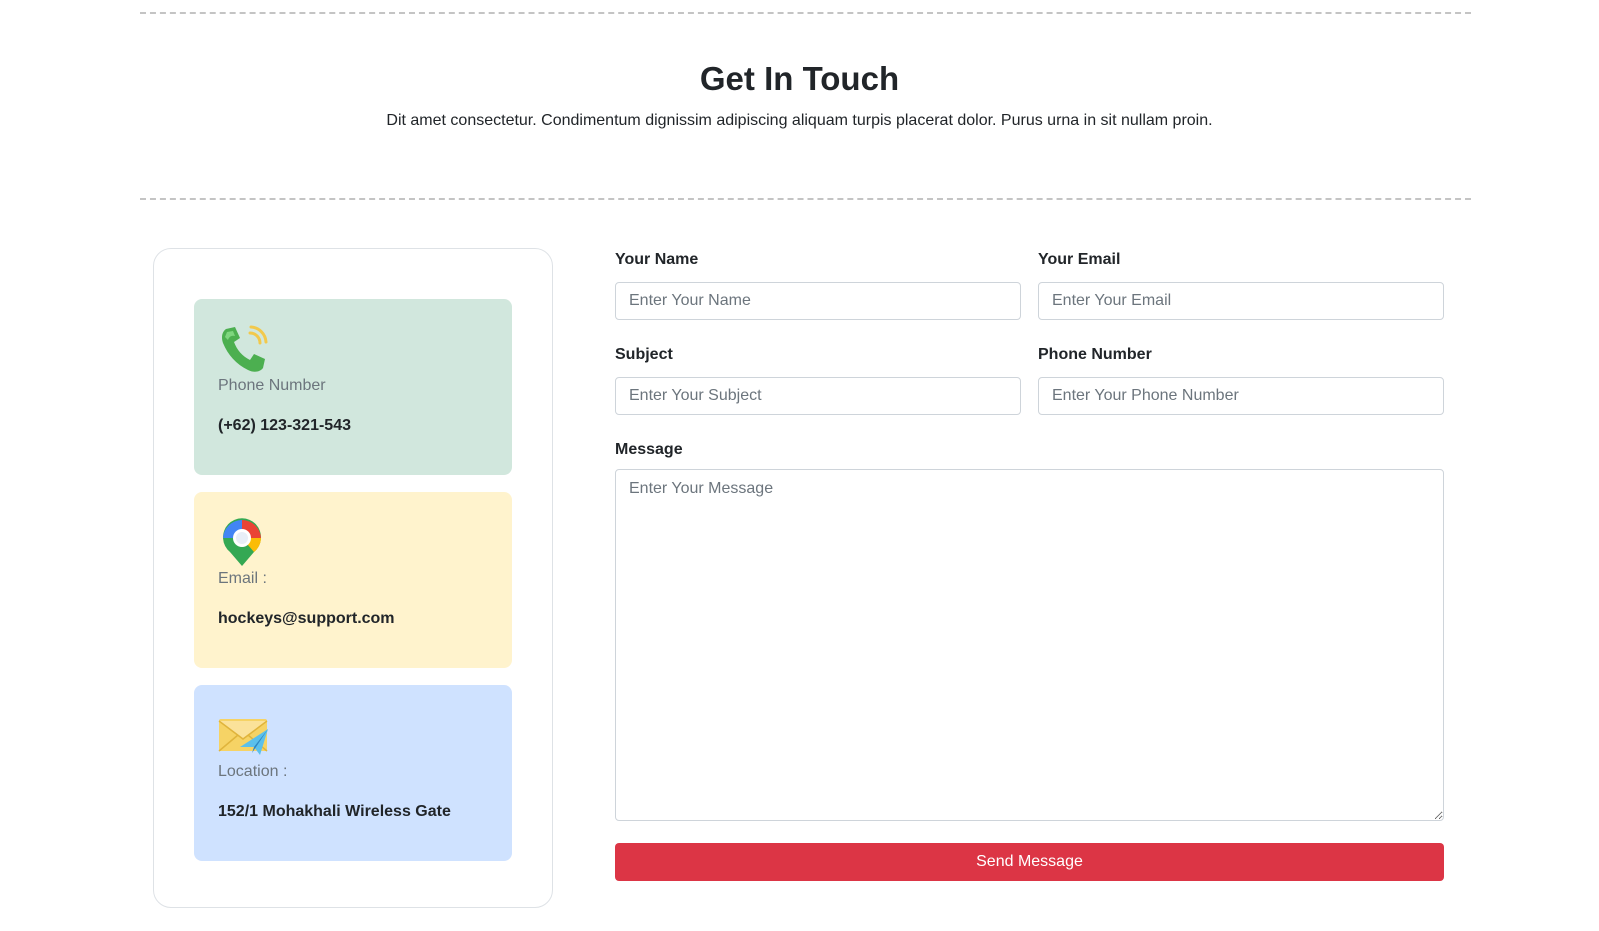 This screenshot has height=931, width=1599. Describe the element at coordinates (1079, 259) in the screenshot. I see `email-label: Your Email` at that location.